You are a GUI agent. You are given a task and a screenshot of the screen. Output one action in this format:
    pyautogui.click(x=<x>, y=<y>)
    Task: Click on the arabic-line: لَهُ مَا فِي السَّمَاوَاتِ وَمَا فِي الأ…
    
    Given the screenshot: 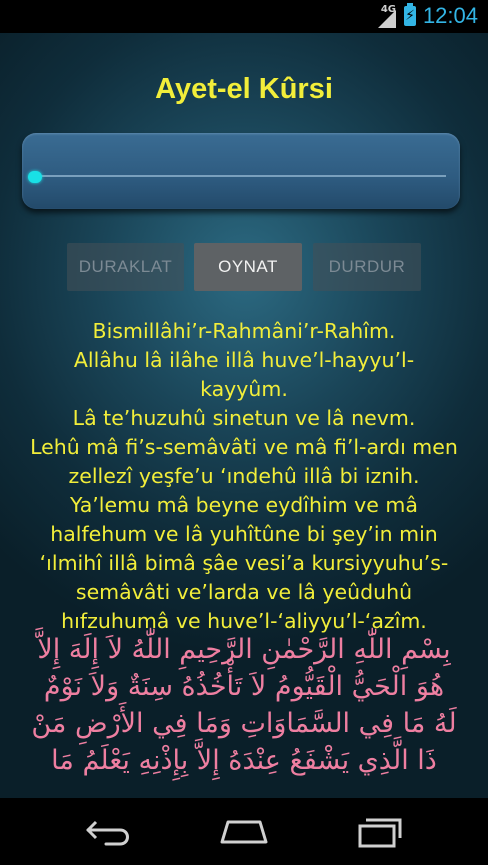 What is the action you would take?
    pyautogui.click(x=244, y=723)
    